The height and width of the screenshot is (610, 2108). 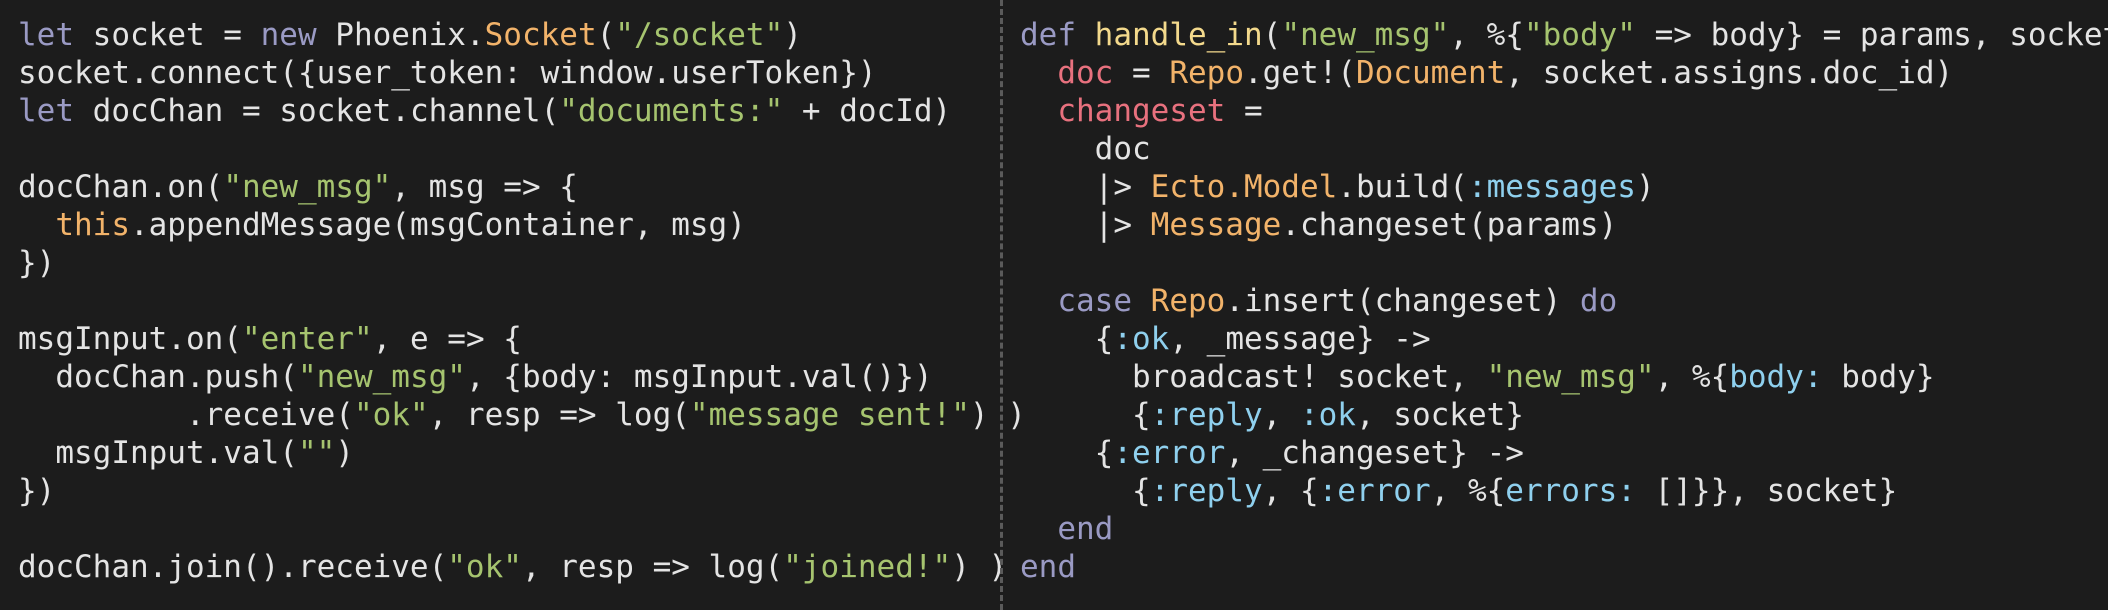 I want to click on code-token: msgInput.on(, so click(x=130, y=339).